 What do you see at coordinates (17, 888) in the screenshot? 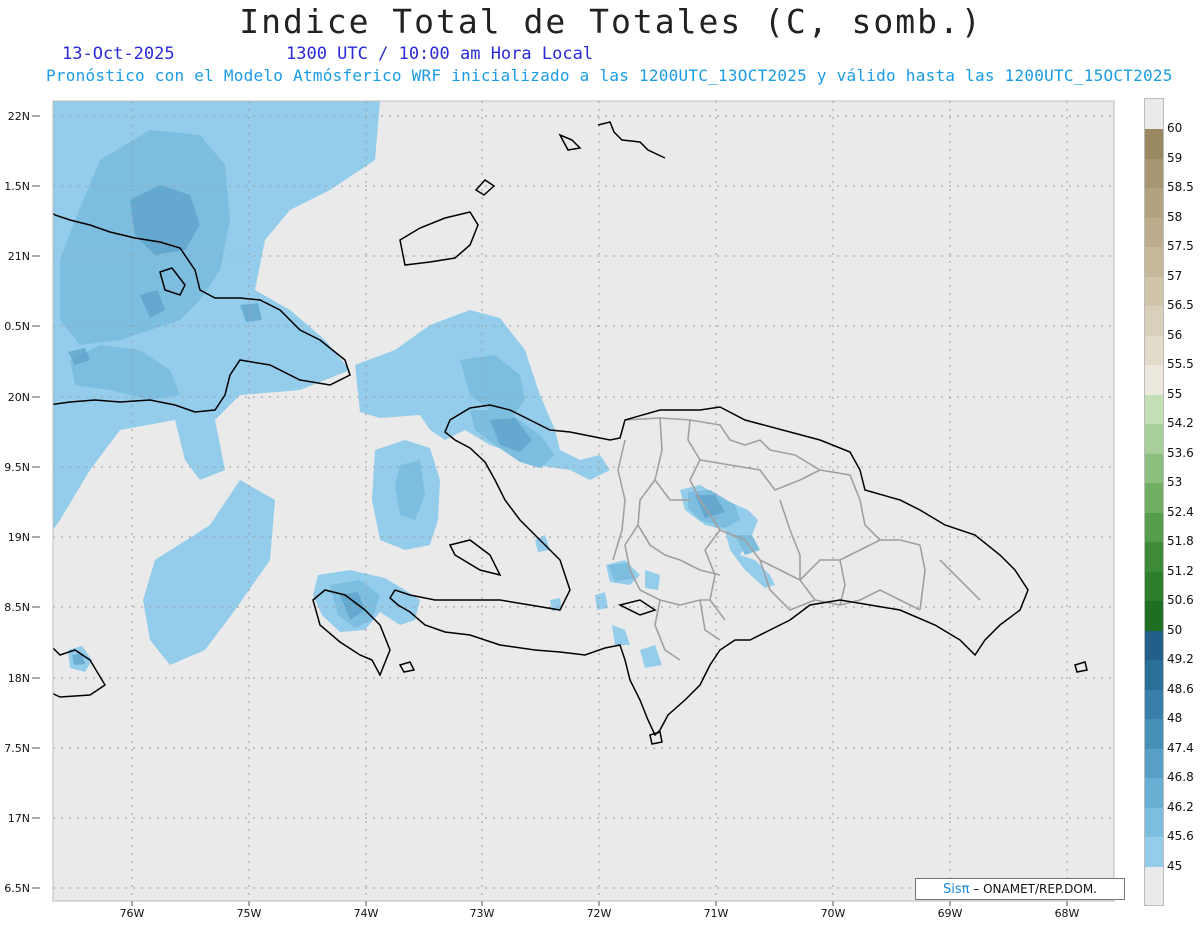
I see `lat-label: 6.5N` at bounding box center [17, 888].